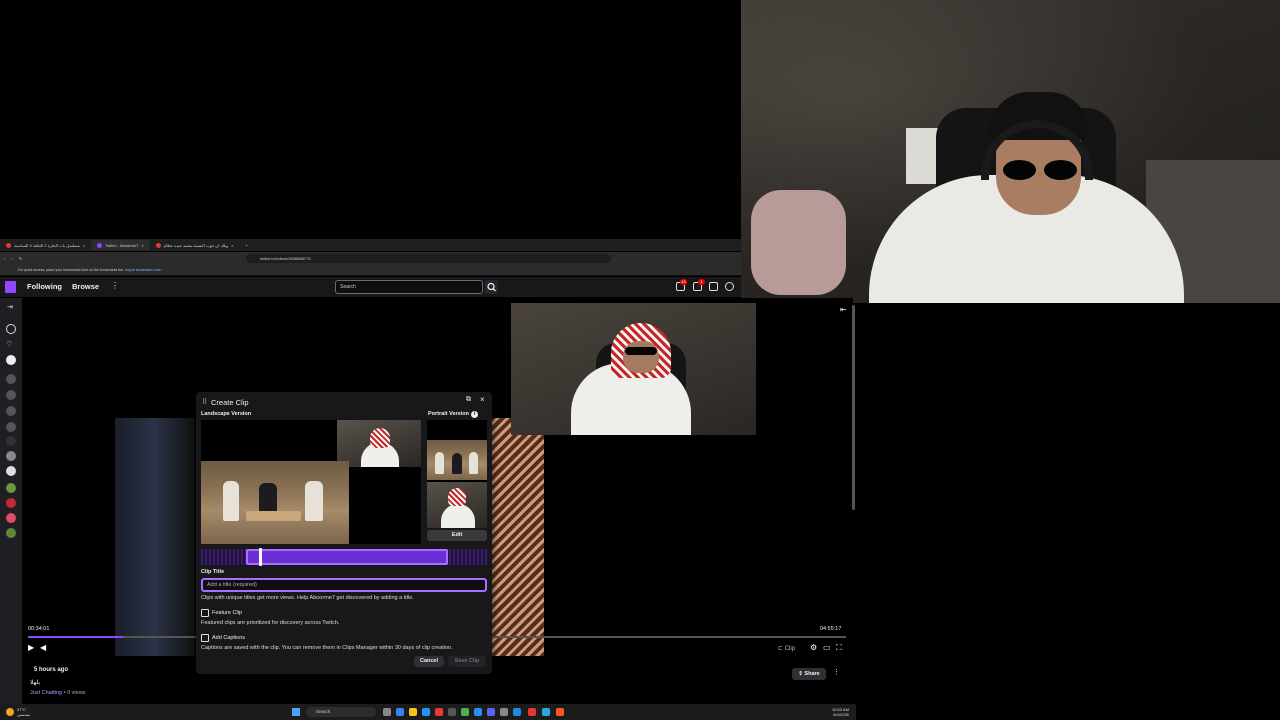 The height and width of the screenshot is (720, 1280). I want to click on volume-icon: ◀, so click(43, 647).